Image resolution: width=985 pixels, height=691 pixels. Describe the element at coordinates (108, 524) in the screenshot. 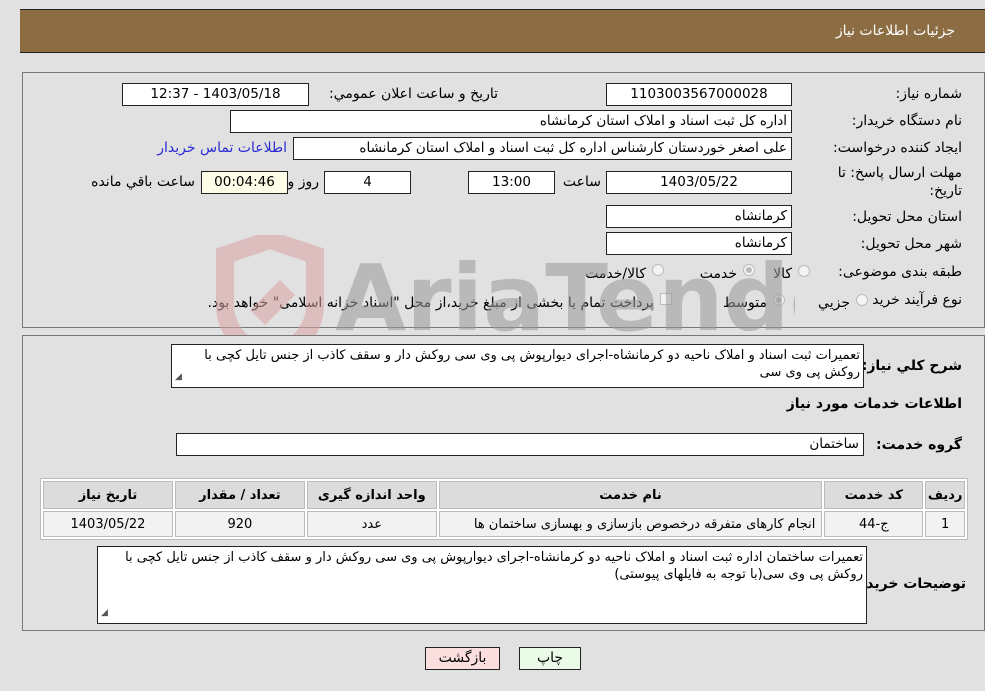

I see `cell-need-date: 1403/05/22` at that location.